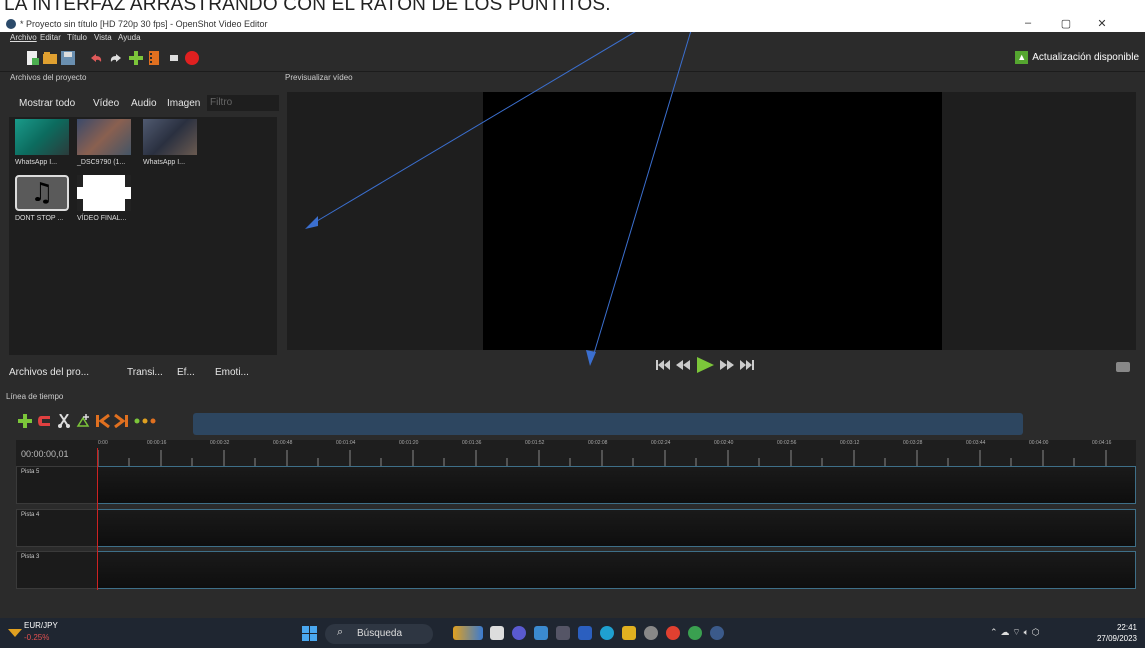  Describe the element at coordinates (1015, 632) in the screenshot. I see `system-tray-icons: ⌃ ☁ ⌔ 🔈︎ ⬡` at that location.